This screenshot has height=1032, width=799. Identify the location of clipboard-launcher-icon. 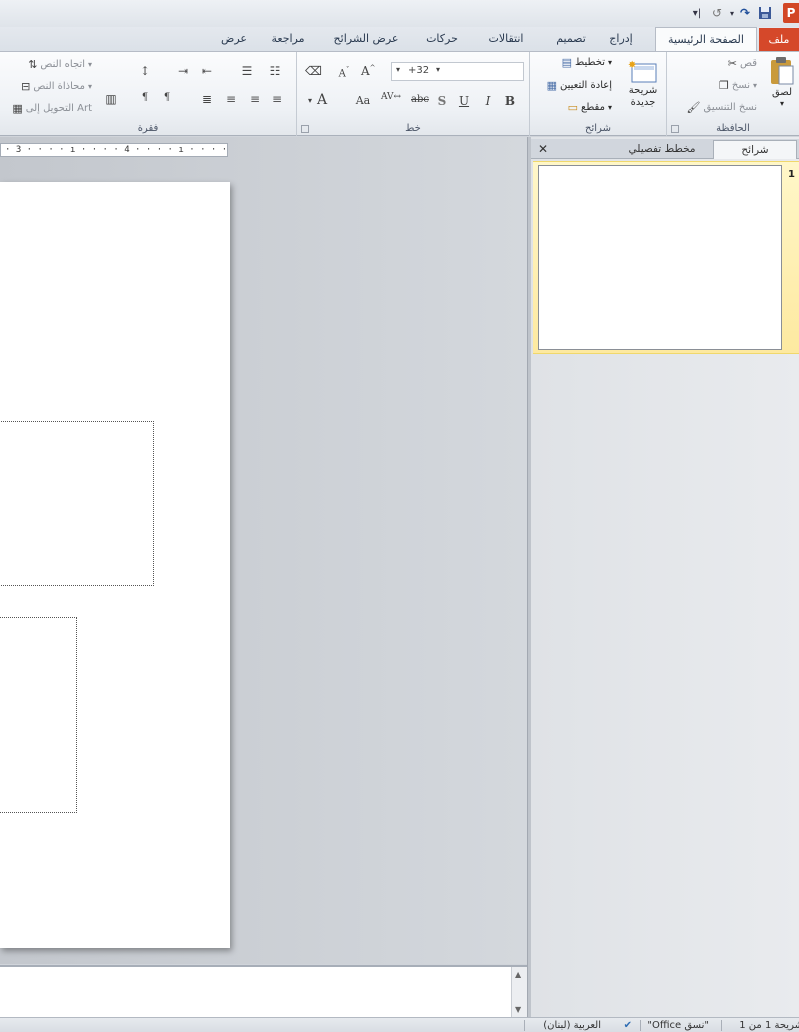
(675, 129).